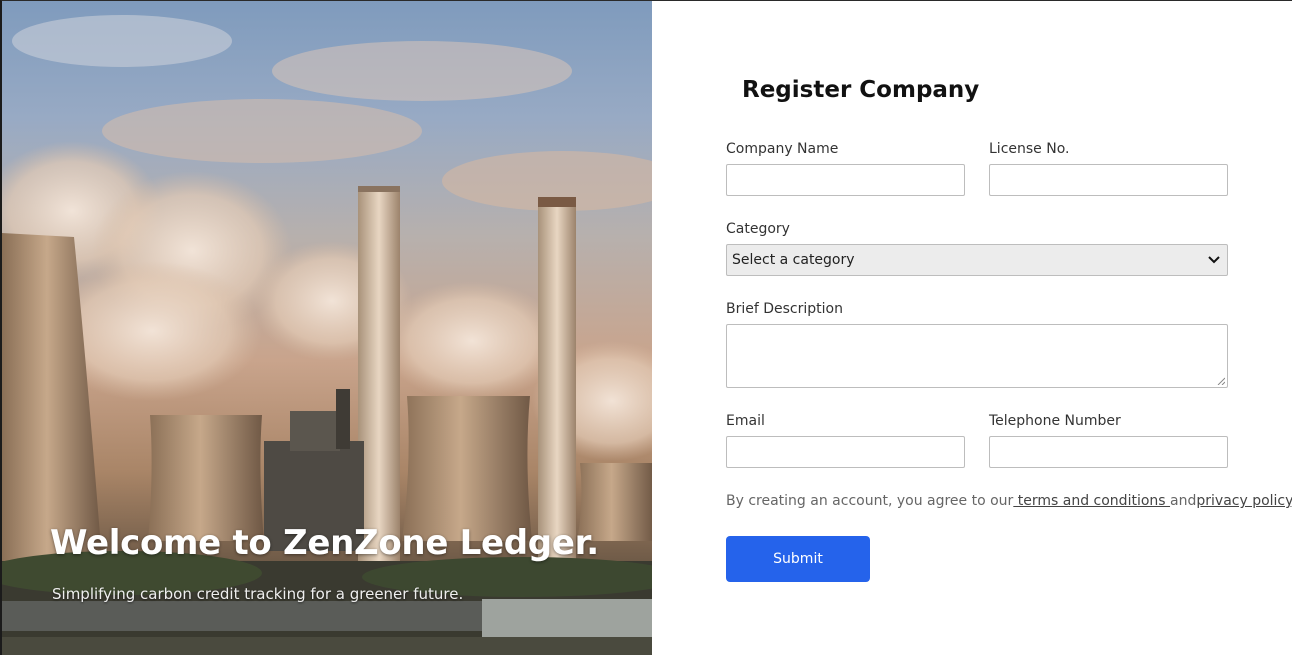 The width and height of the screenshot is (1292, 655). Describe the element at coordinates (1108, 180) in the screenshot. I see `license-no-input` at that location.